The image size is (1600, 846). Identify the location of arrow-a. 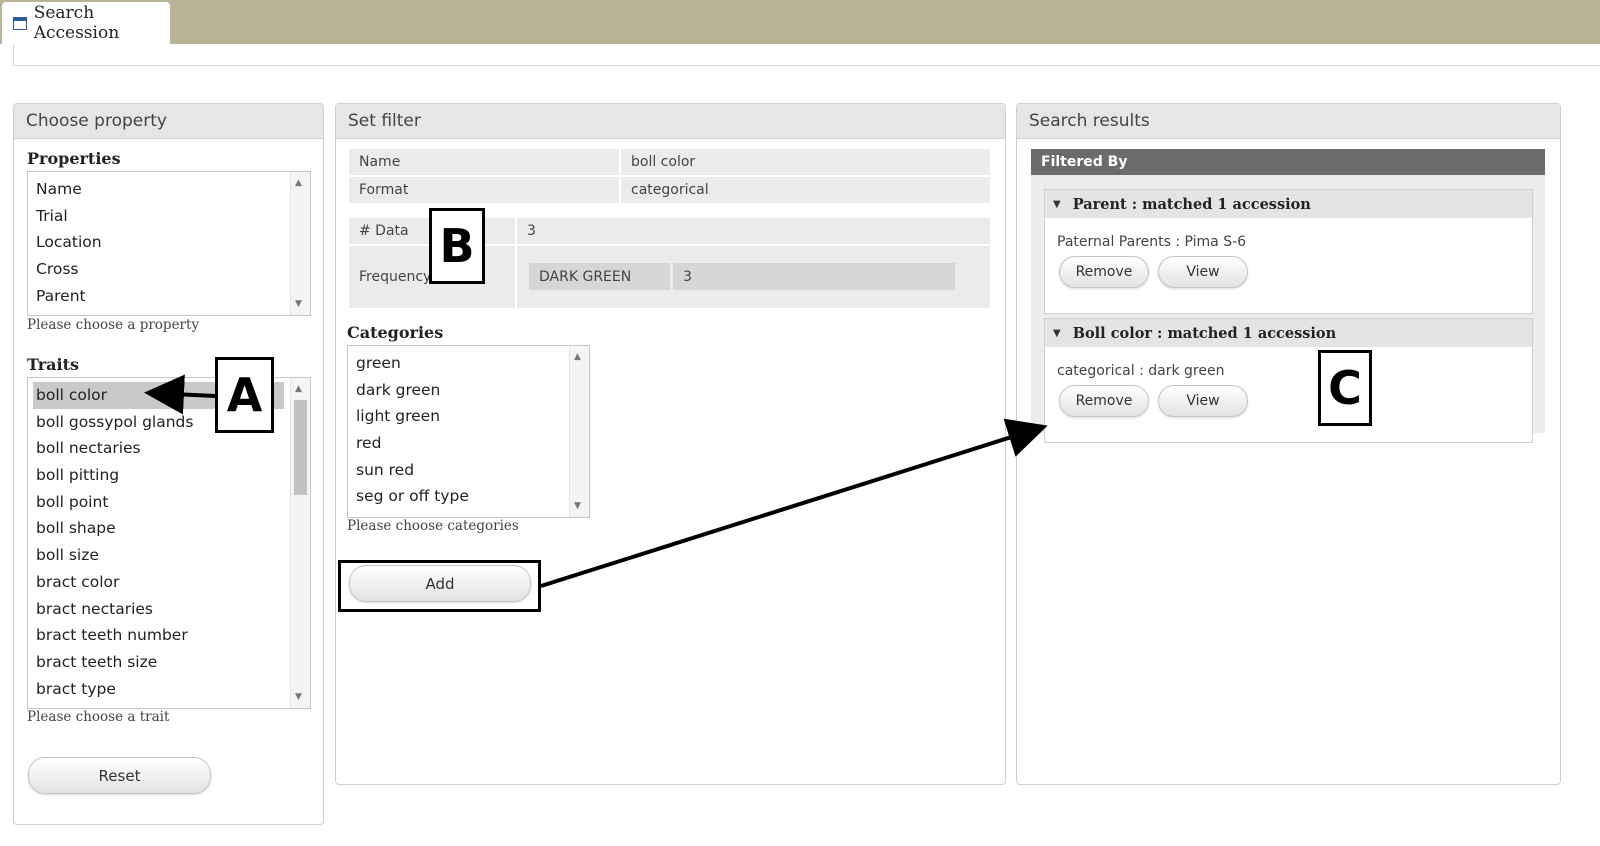
(180, 394).